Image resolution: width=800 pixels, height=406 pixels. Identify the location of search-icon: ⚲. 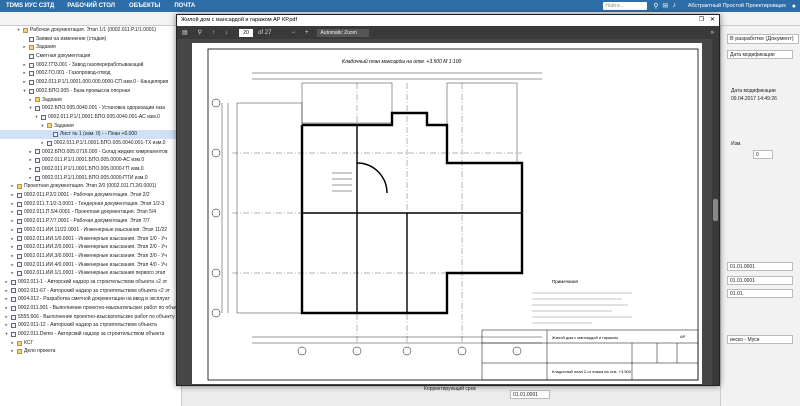
(655, 6).